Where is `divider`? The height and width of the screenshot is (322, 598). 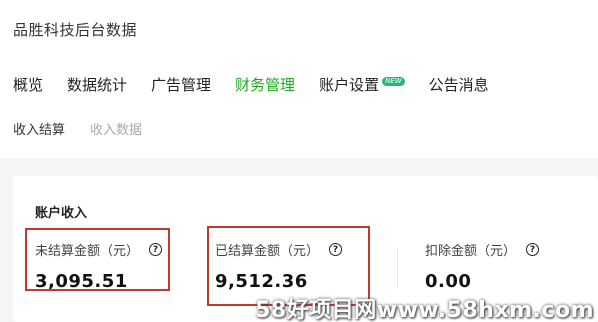 divider is located at coordinates (397, 268).